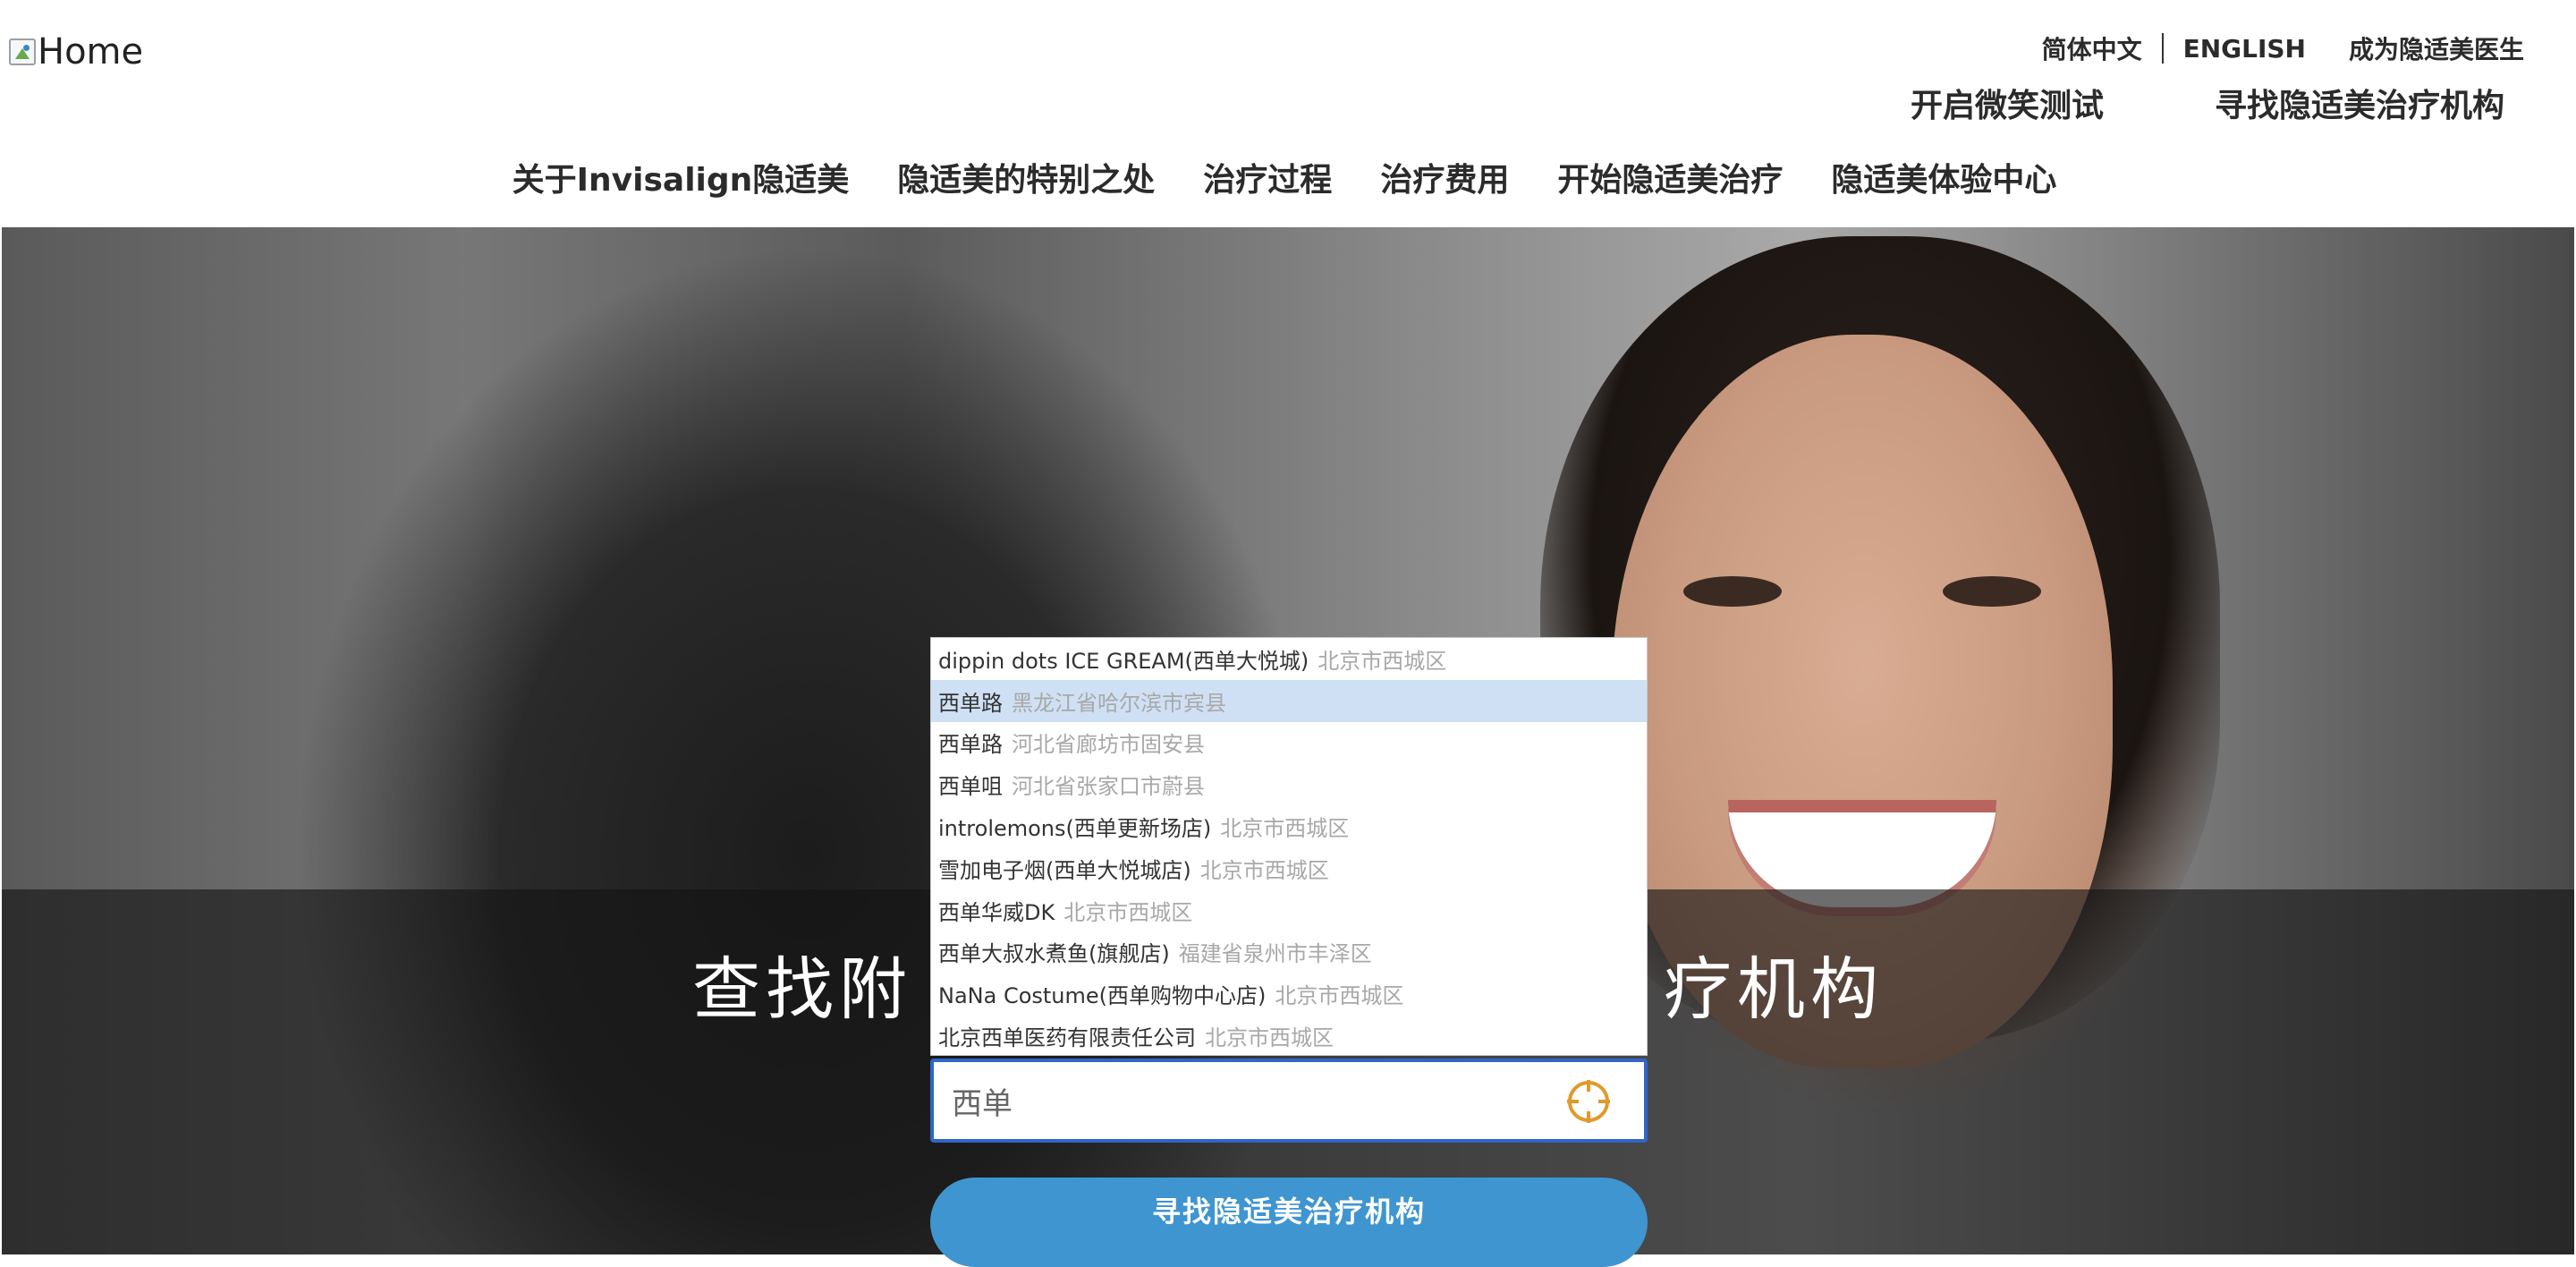  What do you see at coordinates (1108, 745) in the screenshot?
I see `autocomplete-item-address: 河北省廊坊市固安县` at bounding box center [1108, 745].